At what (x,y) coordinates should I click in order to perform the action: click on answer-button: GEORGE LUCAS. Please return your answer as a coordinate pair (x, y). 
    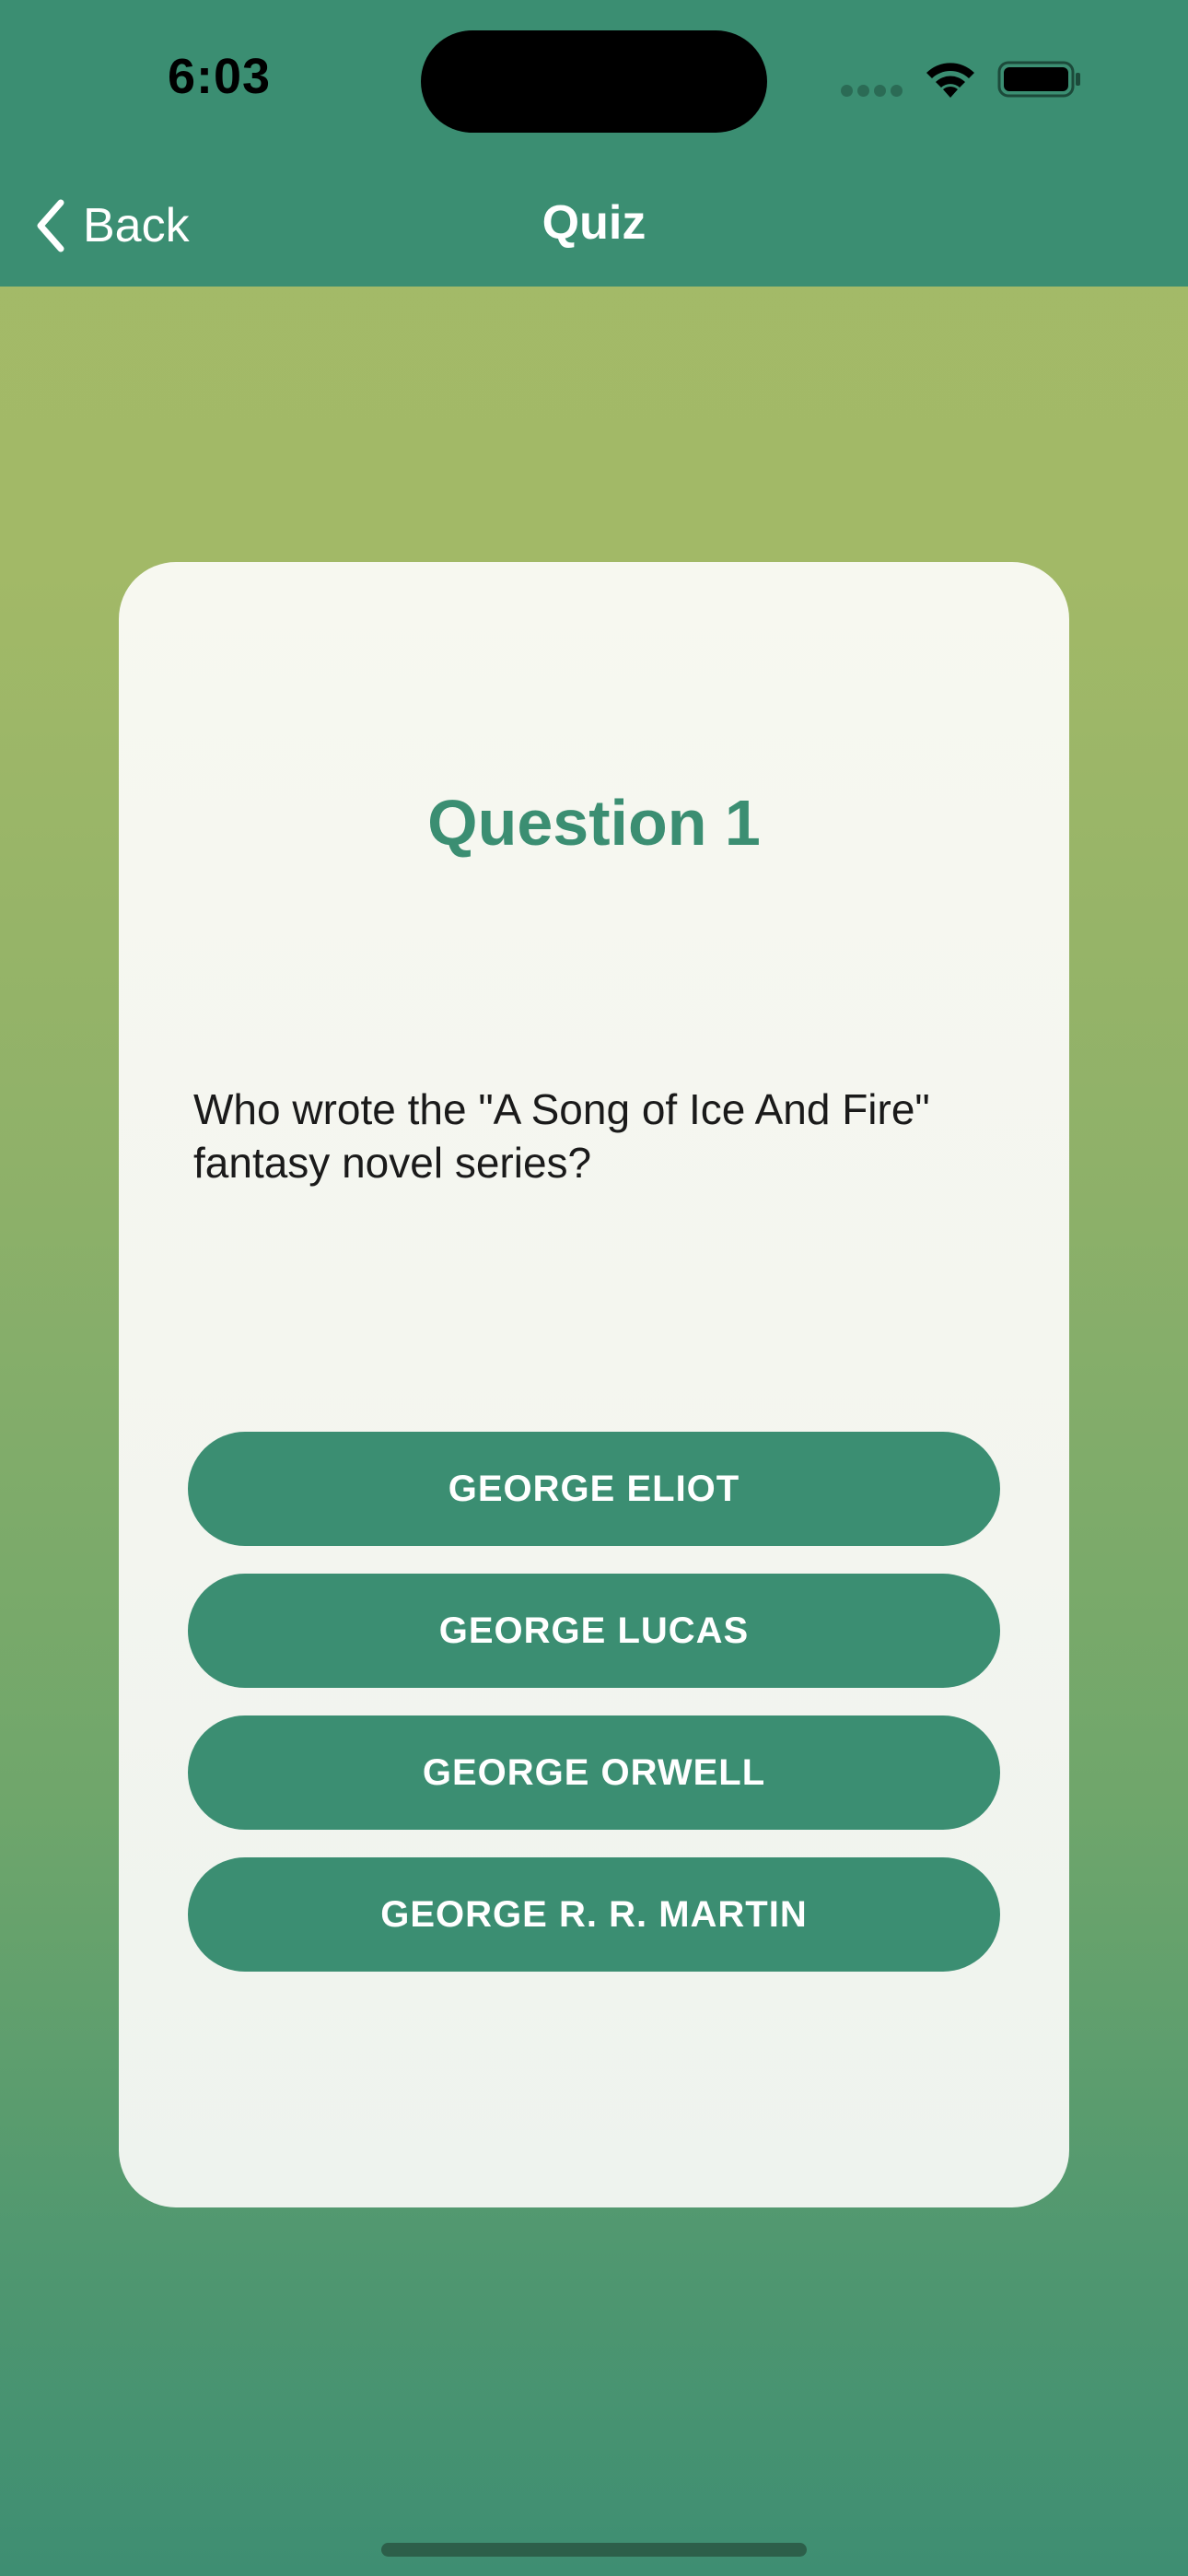
    Looking at the image, I should click on (594, 1631).